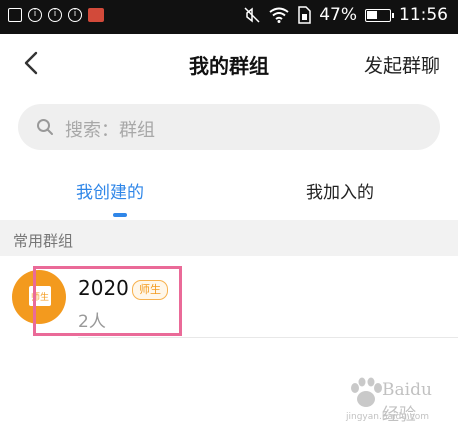 The height and width of the screenshot is (430, 458). What do you see at coordinates (43, 241) in the screenshot?
I see `section-label: 常用群组` at bounding box center [43, 241].